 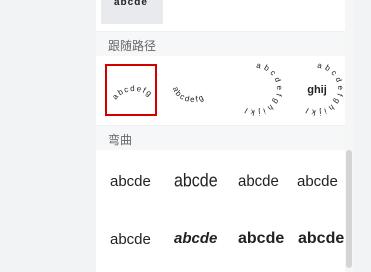 I want to click on button-center-text: ghij, so click(x=317, y=90).